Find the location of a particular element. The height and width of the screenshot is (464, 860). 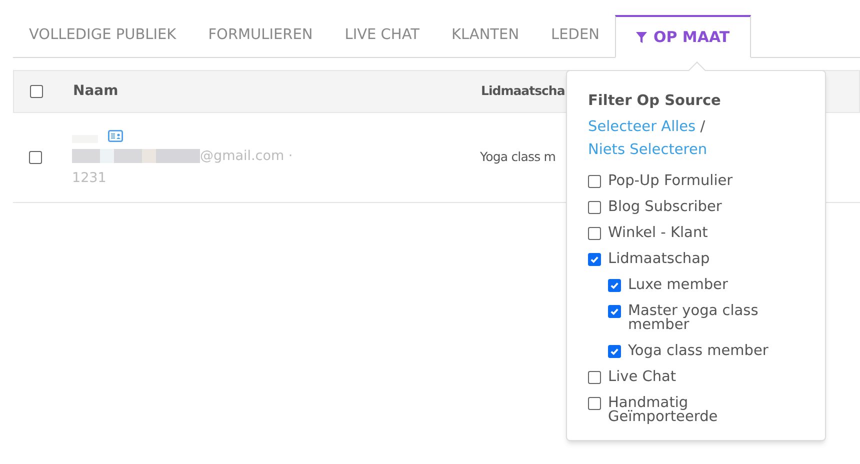

filter-icon is located at coordinates (642, 37).